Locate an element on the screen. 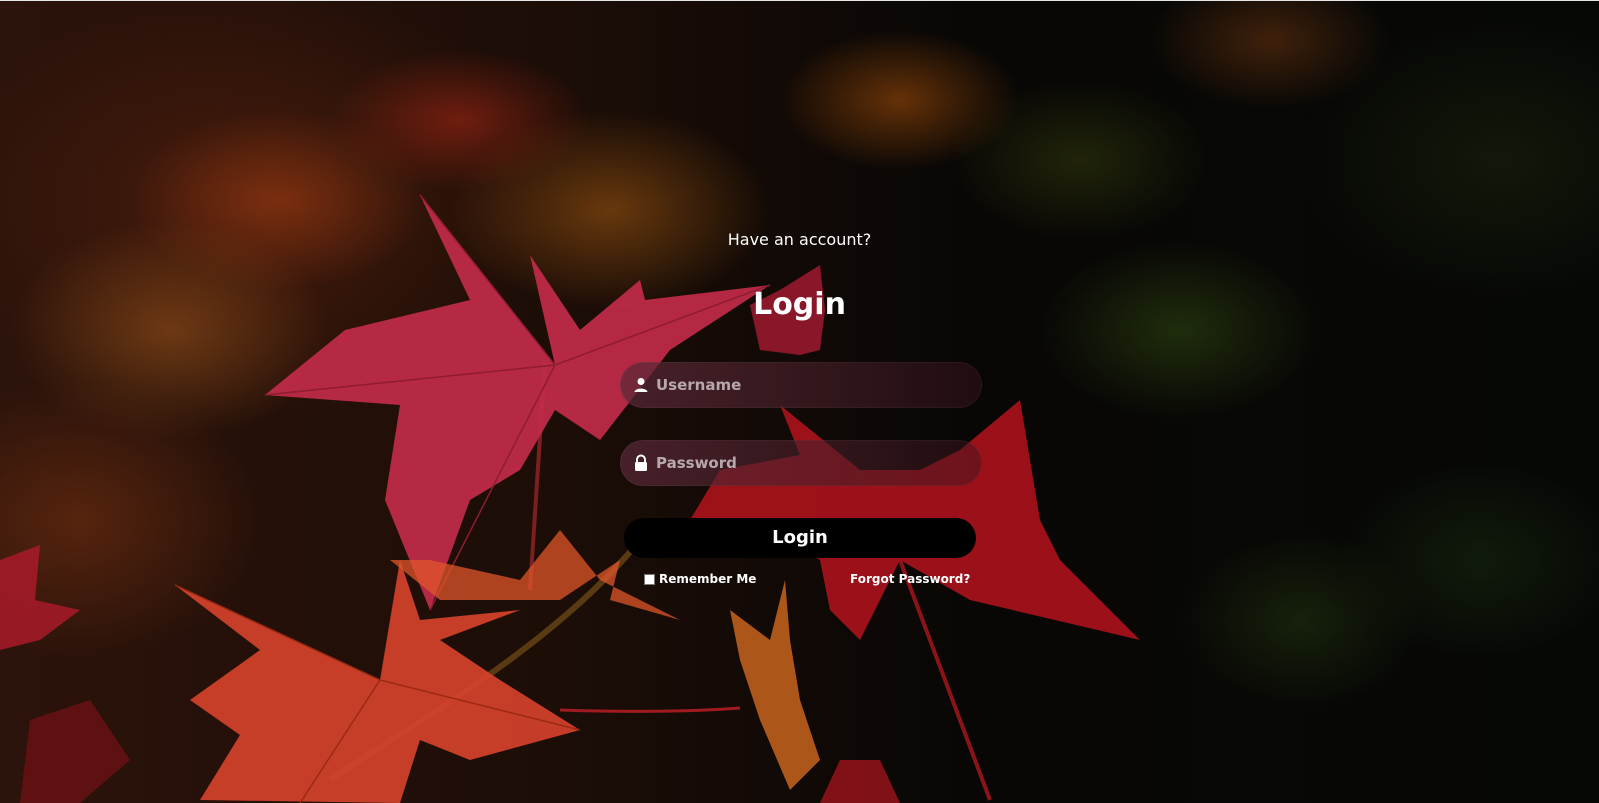  page-title: Login is located at coordinates (799, 304).